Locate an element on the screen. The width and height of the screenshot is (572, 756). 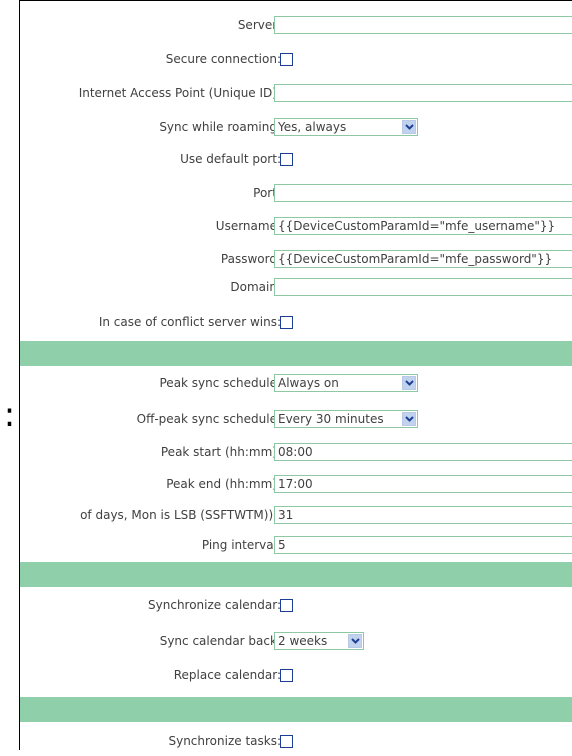
roaming-row: Sync while roaming: Yes, always is located at coordinates (296, 127).